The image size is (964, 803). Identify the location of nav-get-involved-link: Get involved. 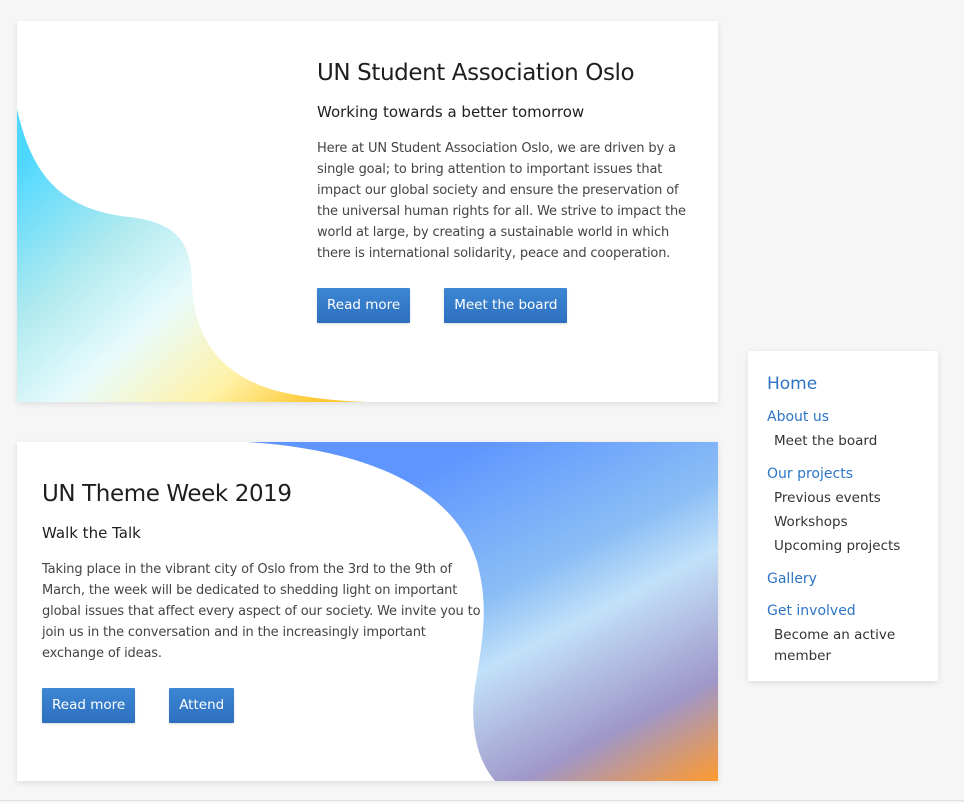
(849, 611).